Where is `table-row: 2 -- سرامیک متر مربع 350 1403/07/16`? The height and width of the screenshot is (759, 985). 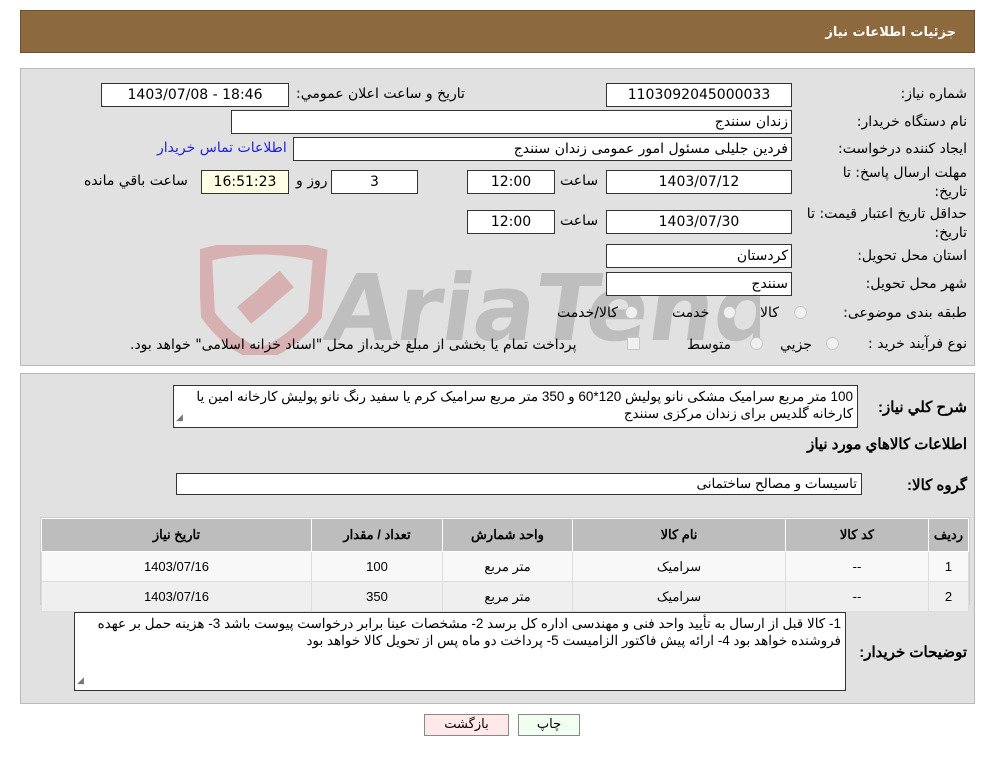 table-row: 2 -- سرامیک متر مربع 350 1403/07/16 is located at coordinates (505, 596).